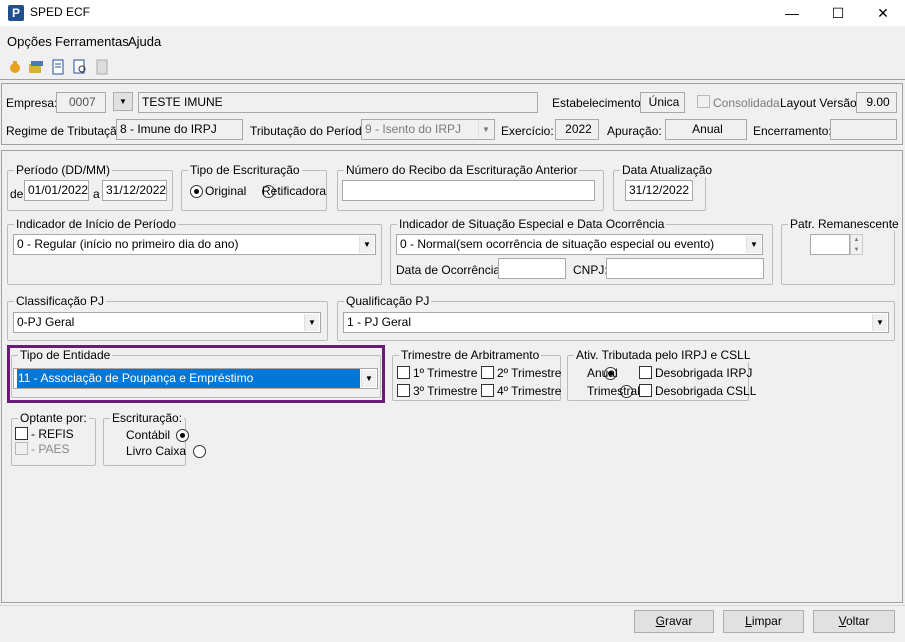 This screenshot has height=642, width=905. Describe the element at coordinates (36, 67) in the screenshot. I see `settings-icon` at that location.